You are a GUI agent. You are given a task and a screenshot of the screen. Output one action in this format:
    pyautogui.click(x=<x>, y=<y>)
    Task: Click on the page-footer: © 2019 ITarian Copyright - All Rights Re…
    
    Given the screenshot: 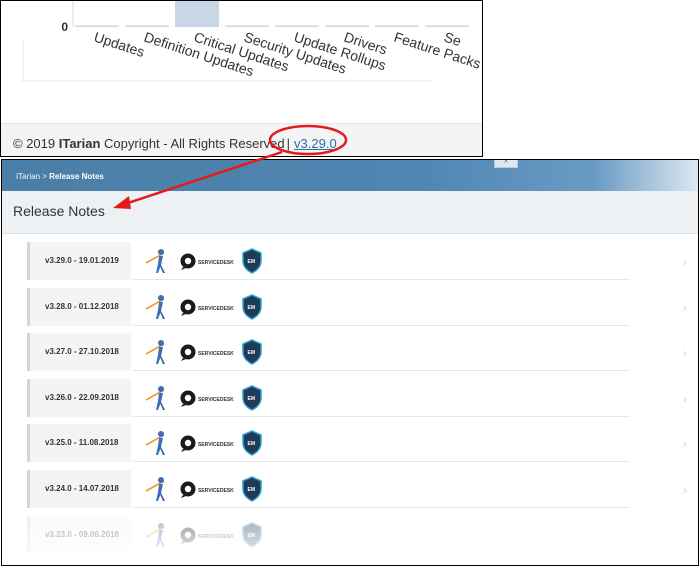 What is the action you would take?
    pyautogui.click(x=241, y=139)
    